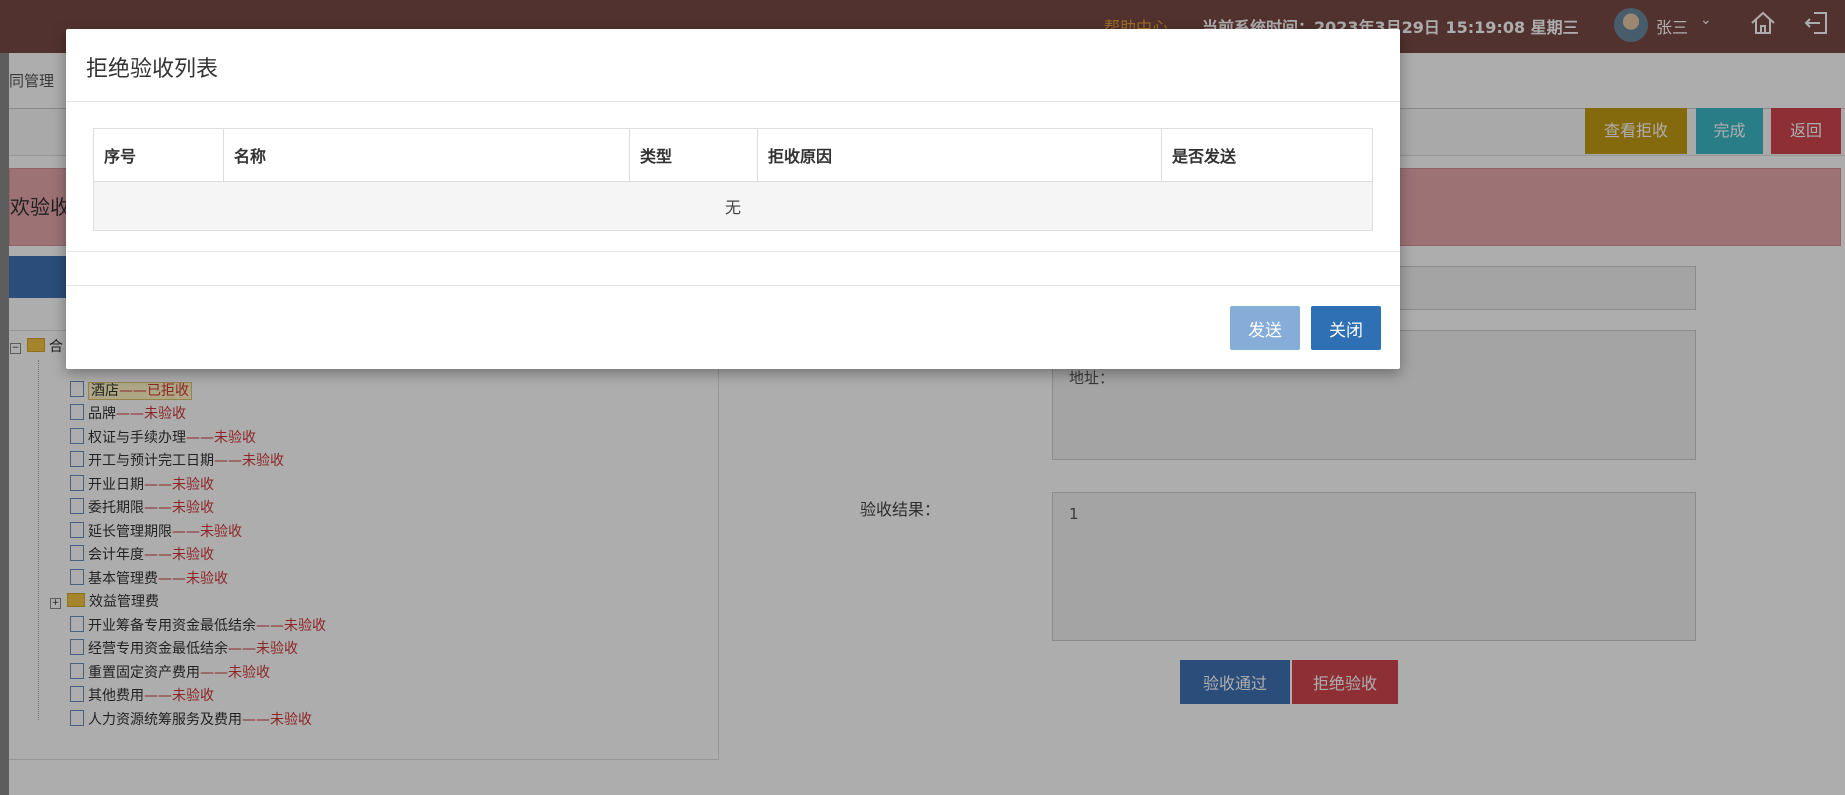 The height and width of the screenshot is (795, 1845). I want to click on table-header-row: 序号 名称 类型 拒收原因 是否发送, so click(733, 155).